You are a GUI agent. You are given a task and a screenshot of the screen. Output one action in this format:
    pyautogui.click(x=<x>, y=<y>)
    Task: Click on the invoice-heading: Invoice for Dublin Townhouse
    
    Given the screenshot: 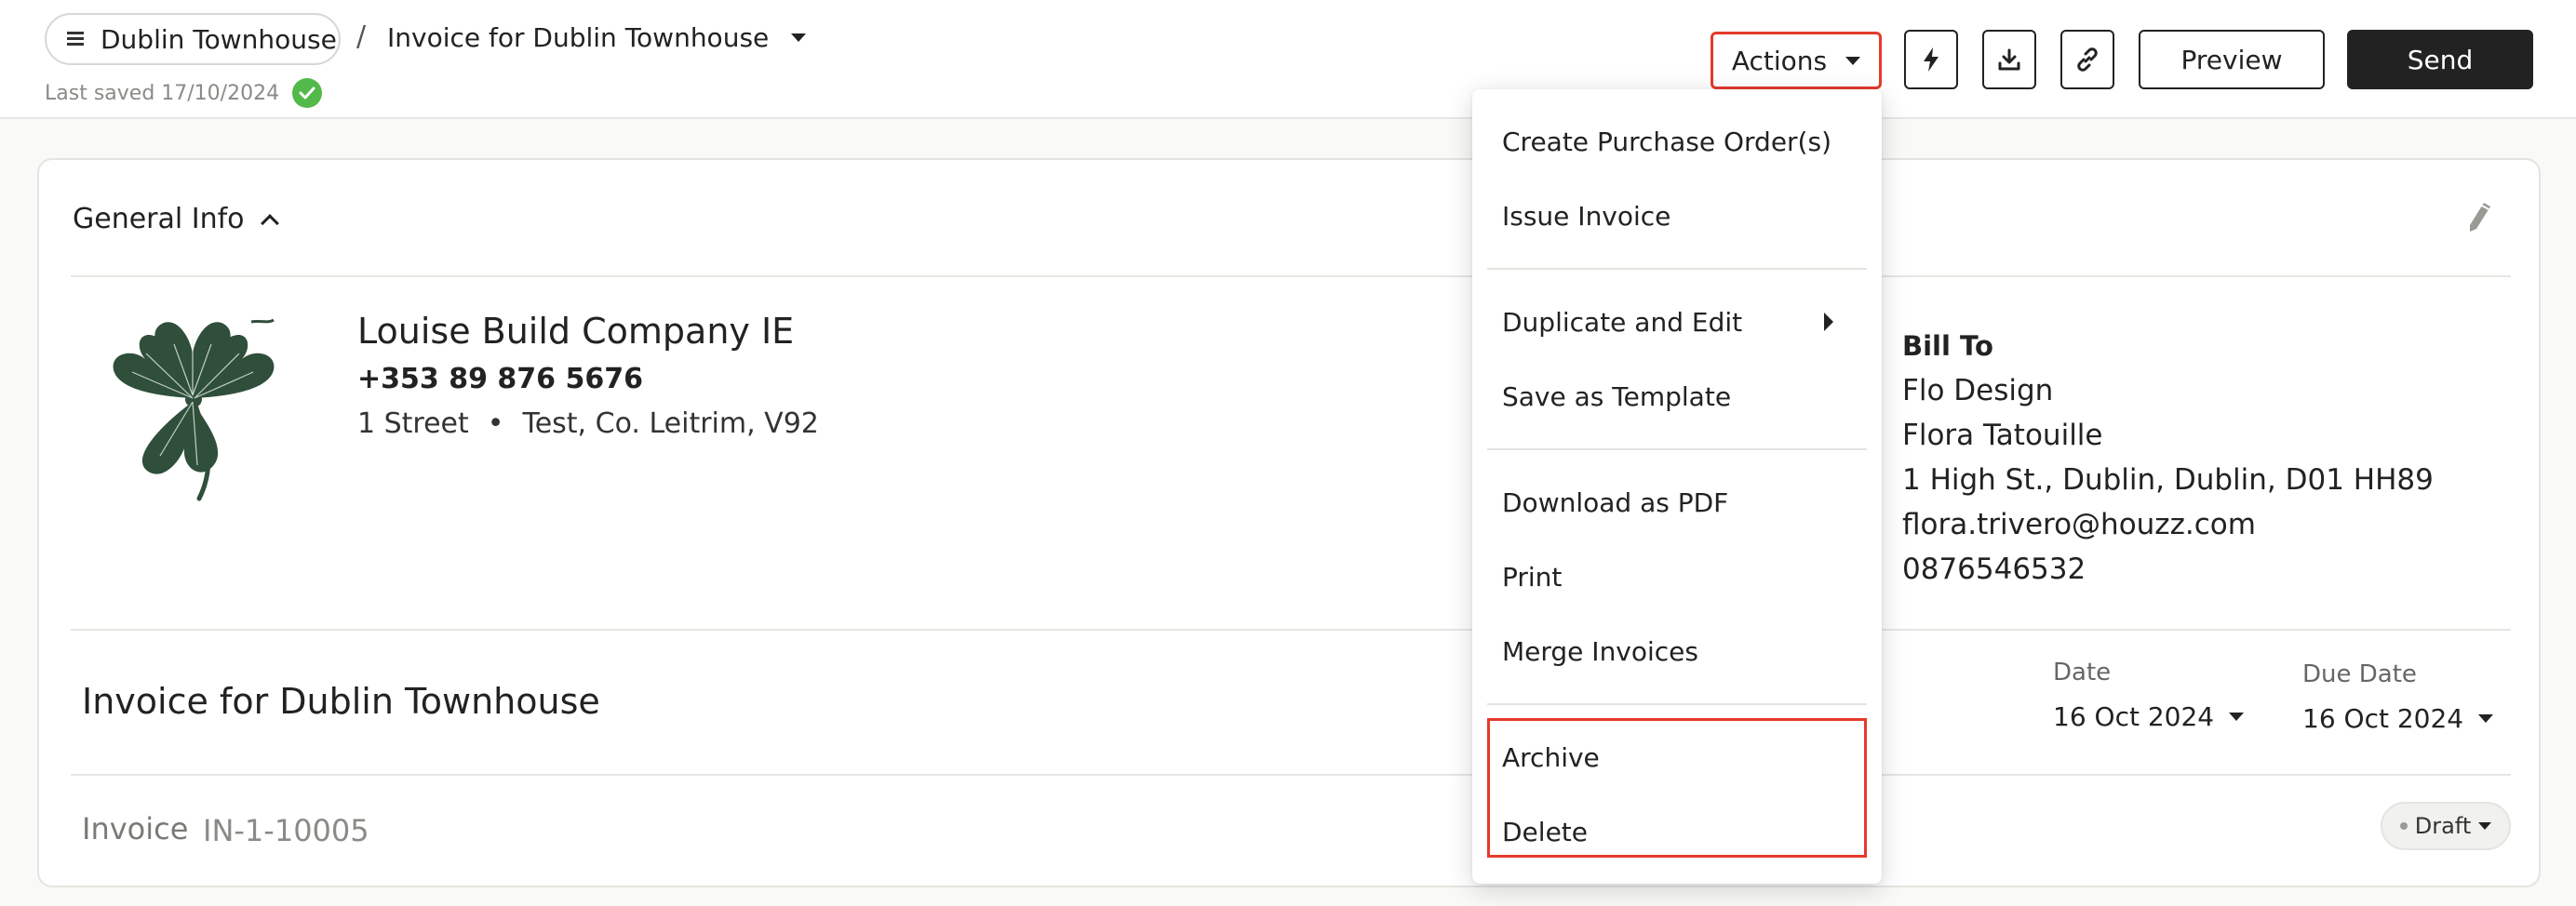 What is the action you would take?
    pyautogui.click(x=341, y=701)
    